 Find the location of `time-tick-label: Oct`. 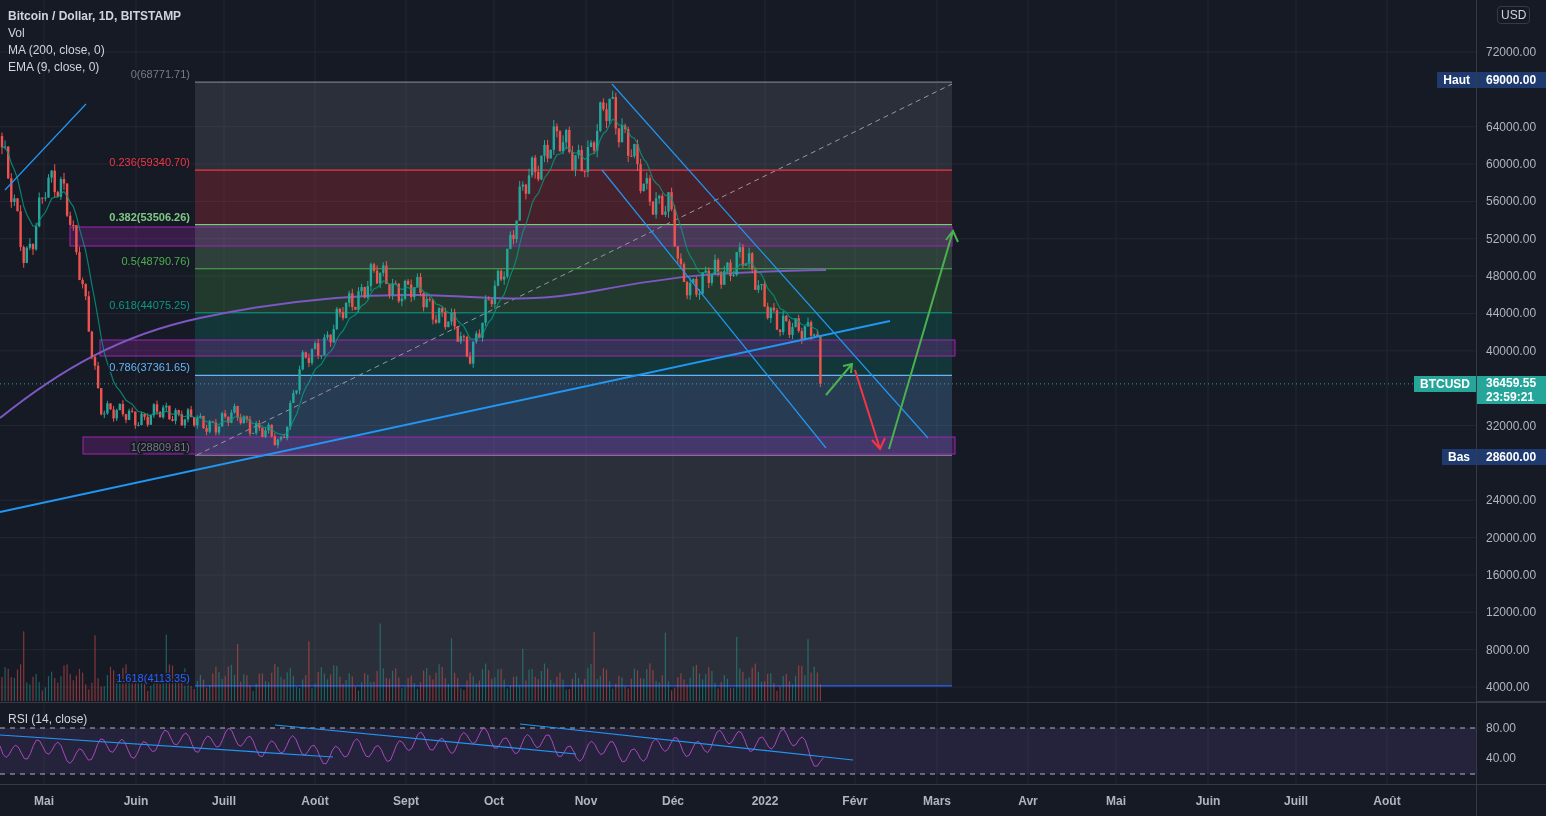

time-tick-label: Oct is located at coordinates (494, 801).